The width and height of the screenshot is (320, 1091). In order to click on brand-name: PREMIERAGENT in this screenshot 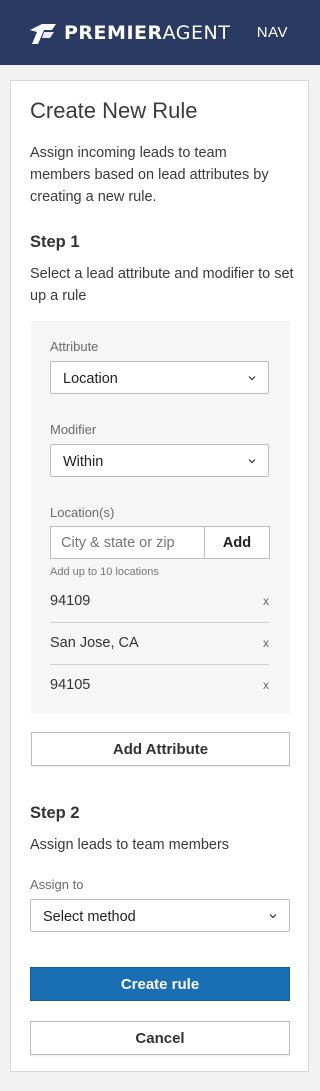, I will do `click(147, 33)`.